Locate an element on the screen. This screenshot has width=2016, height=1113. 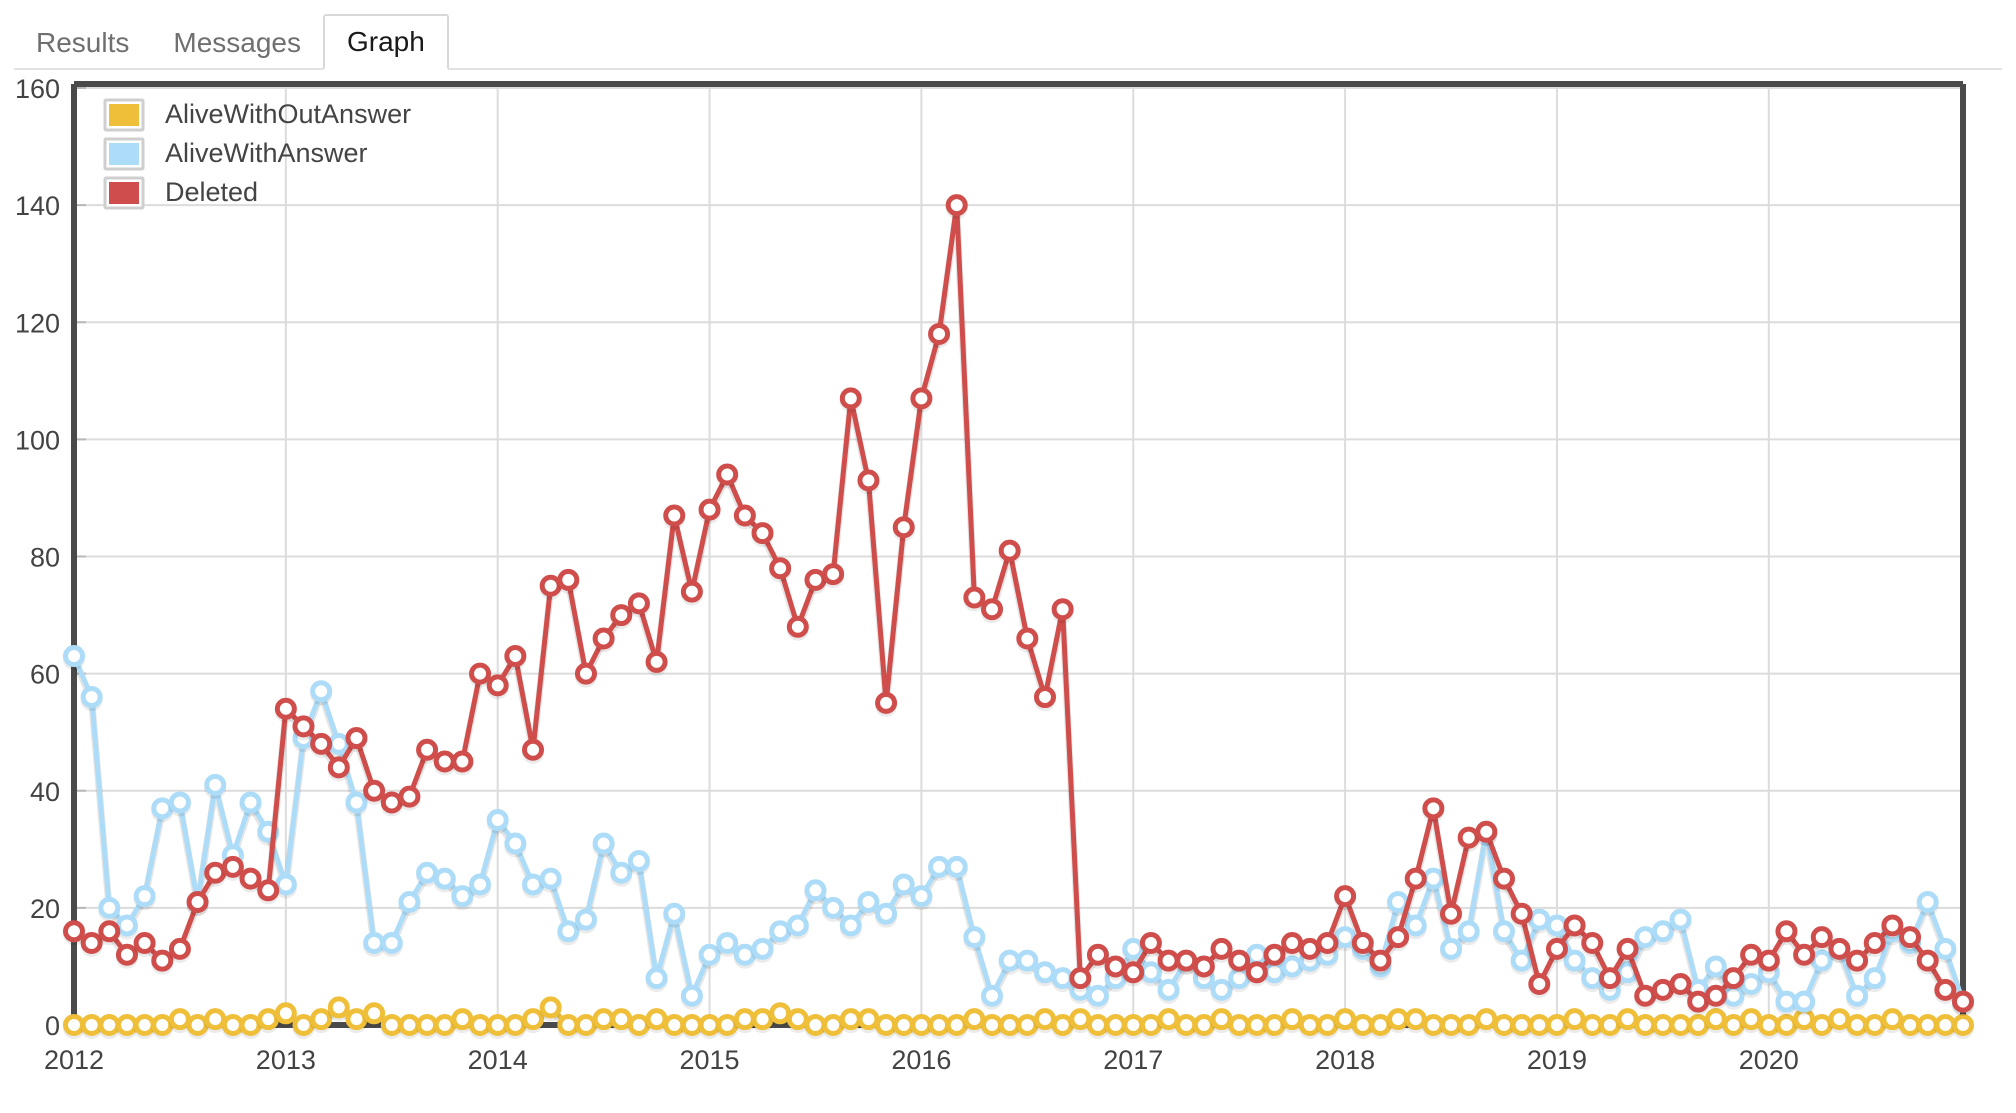
legend-item-AliveWithAnswer: AliveWithAnswer is located at coordinates (235, 154).